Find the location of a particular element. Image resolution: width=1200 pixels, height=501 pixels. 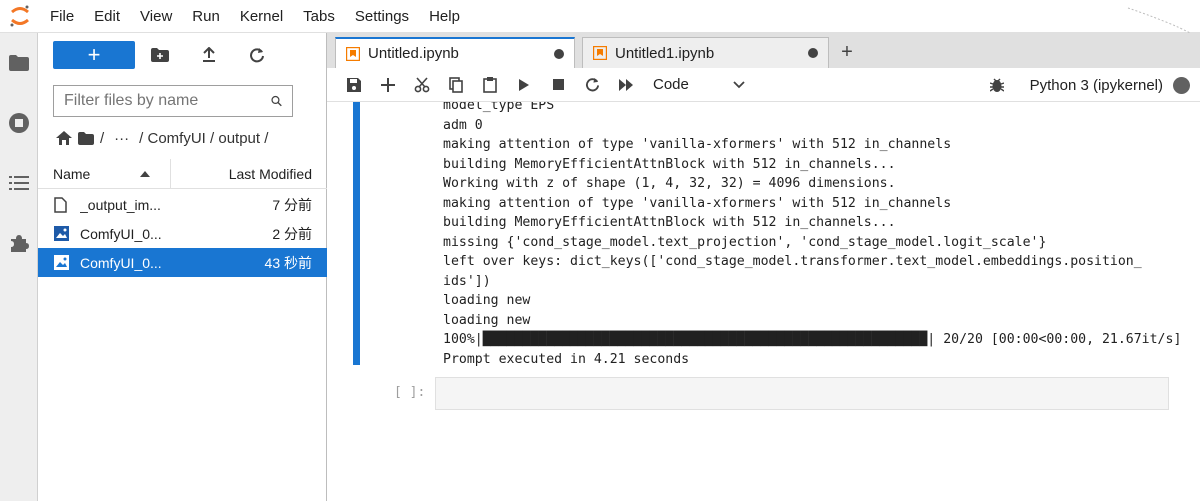

file-modified: 43 秒前 is located at coordinates (288, 262).